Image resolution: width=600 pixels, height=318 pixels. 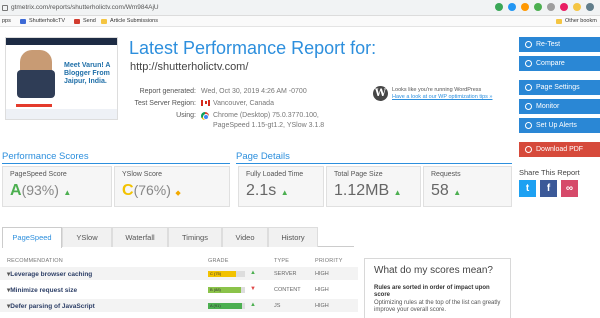 I want to click on requests-card: Requests 58 ▲, so click(x=467, y=186).